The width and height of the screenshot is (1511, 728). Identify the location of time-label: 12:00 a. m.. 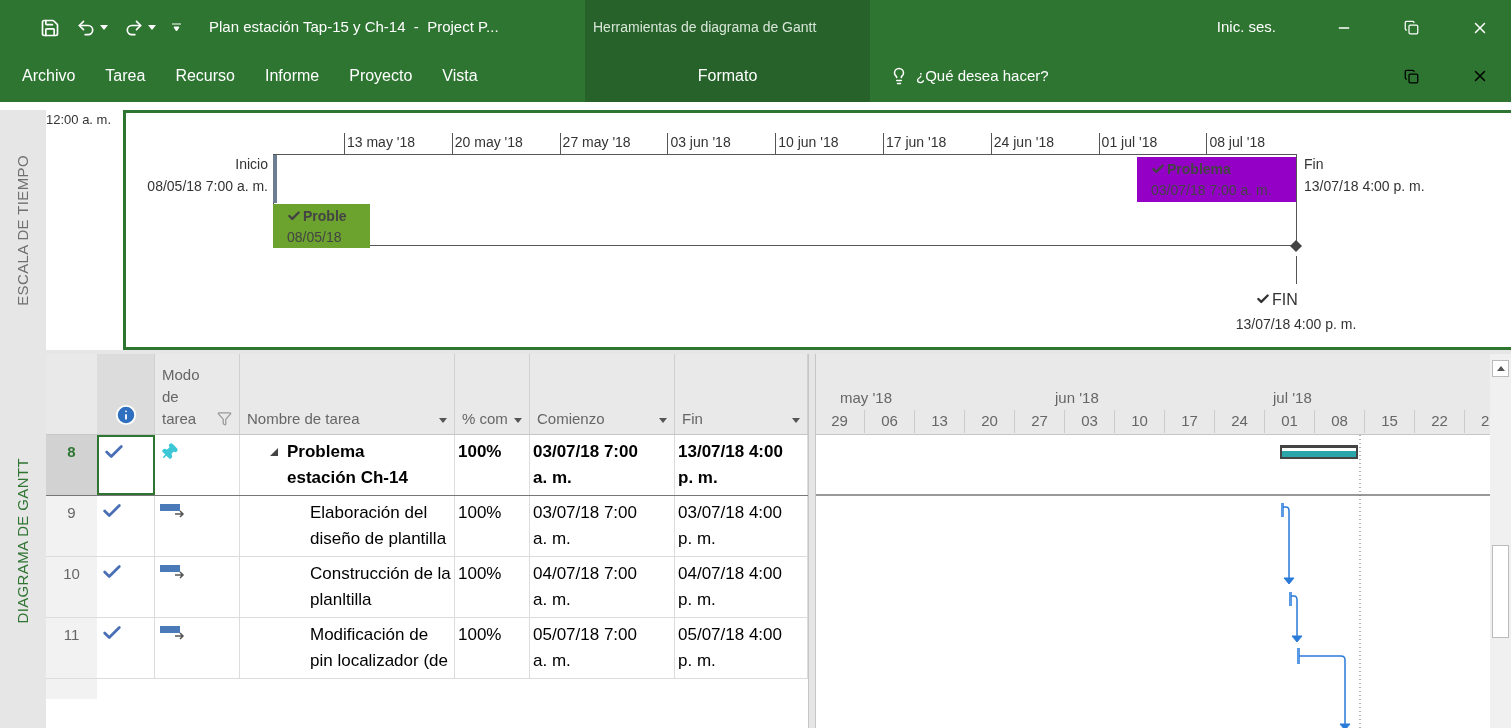
(79, 120).